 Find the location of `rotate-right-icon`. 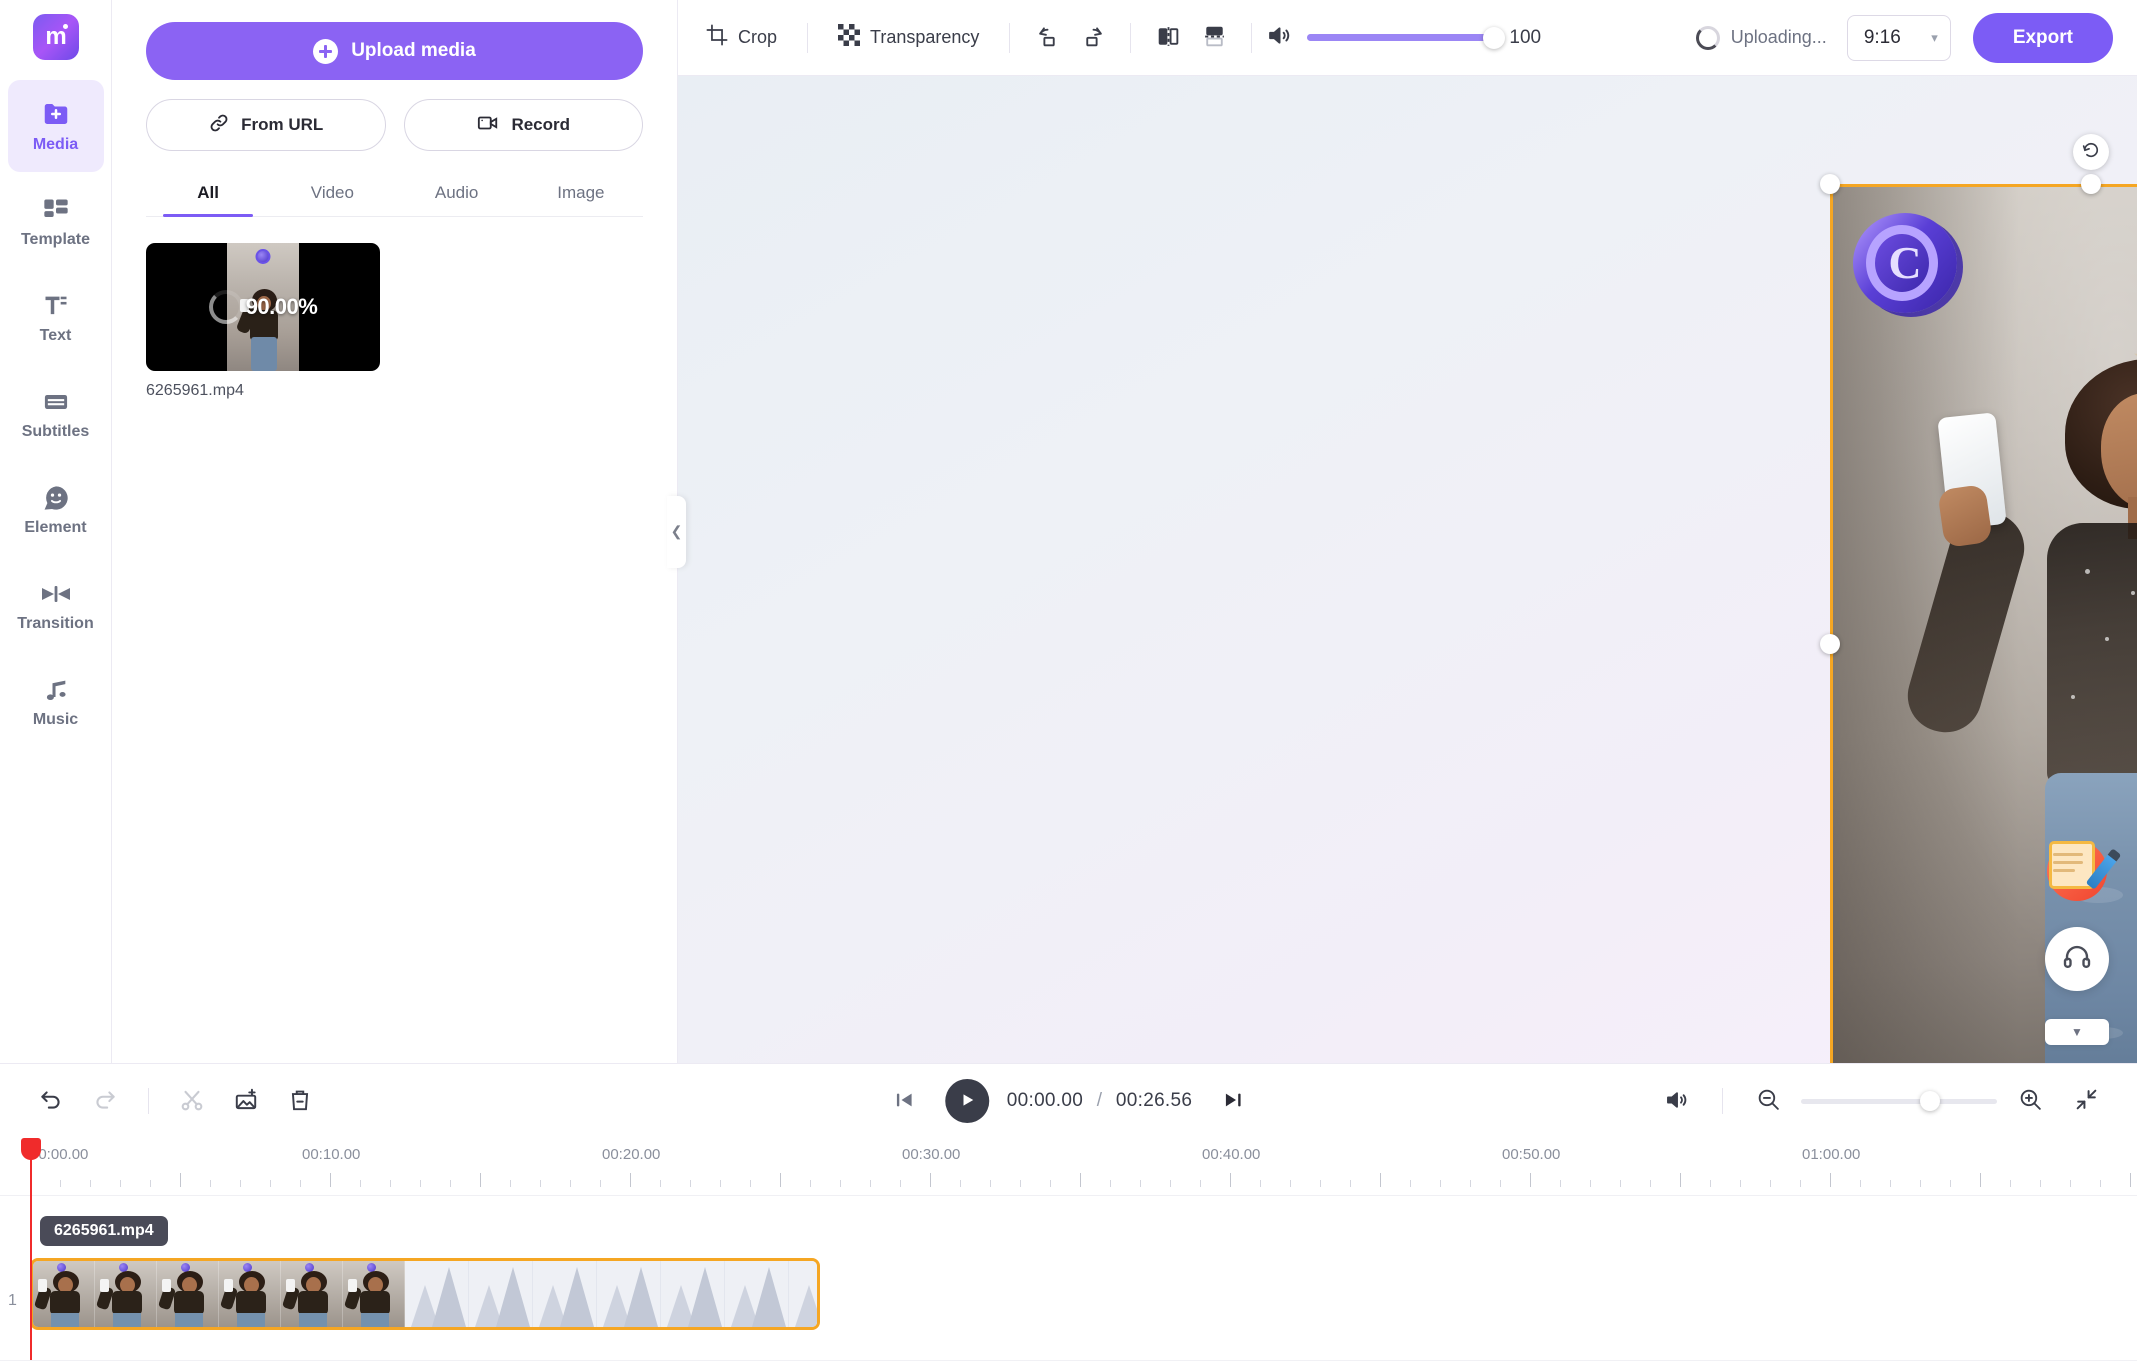

rotate-right-icon is located at coordinates (1093, 38).